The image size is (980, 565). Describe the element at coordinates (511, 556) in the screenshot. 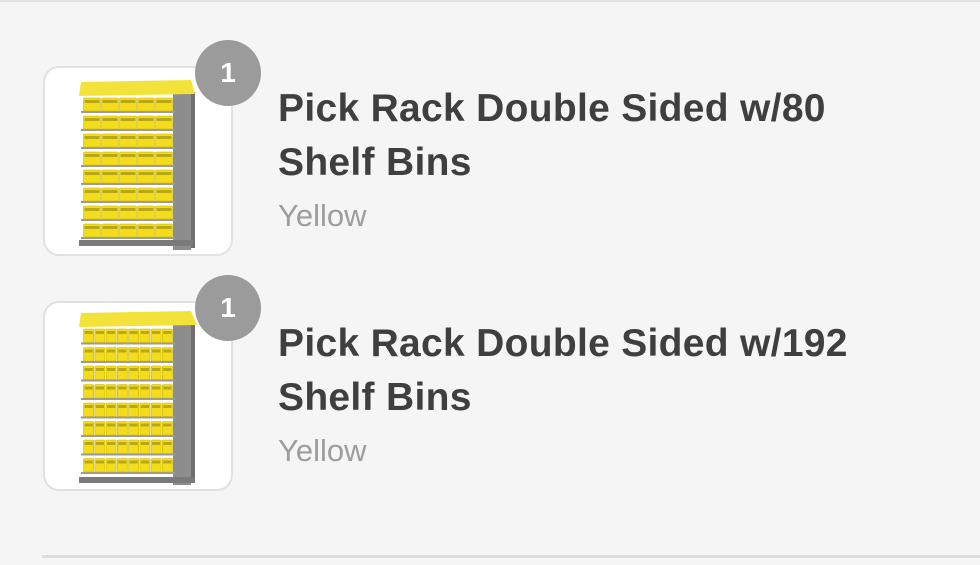

I see `bottom-divider` at that location.